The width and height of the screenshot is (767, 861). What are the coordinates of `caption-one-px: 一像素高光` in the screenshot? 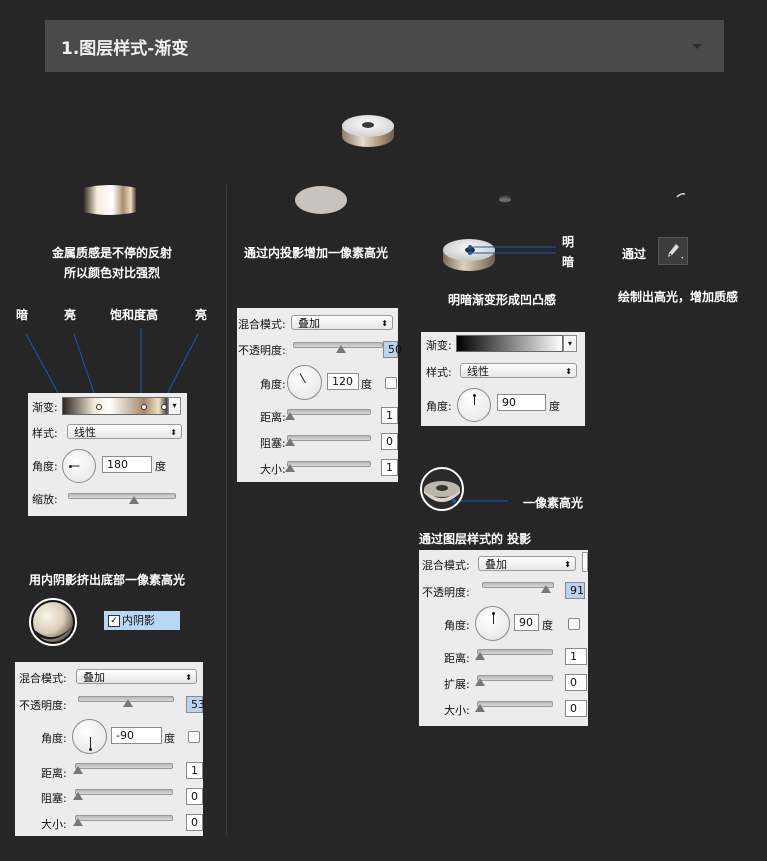 It's located at (553, 503).